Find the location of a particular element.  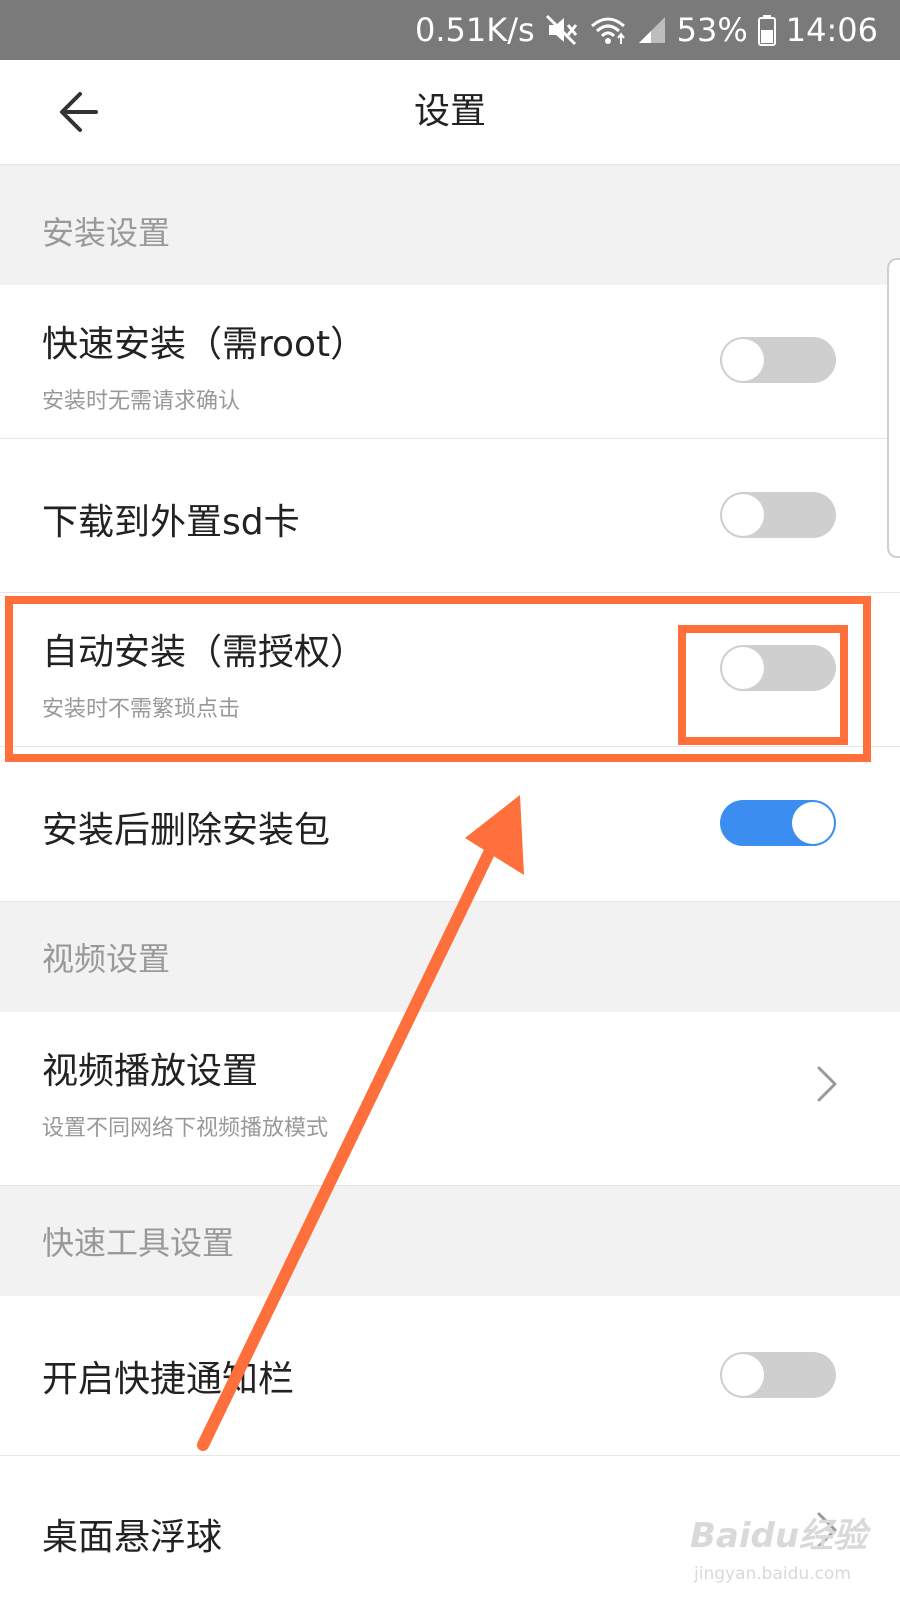

signal-icon is located at coordinates (652, 30).